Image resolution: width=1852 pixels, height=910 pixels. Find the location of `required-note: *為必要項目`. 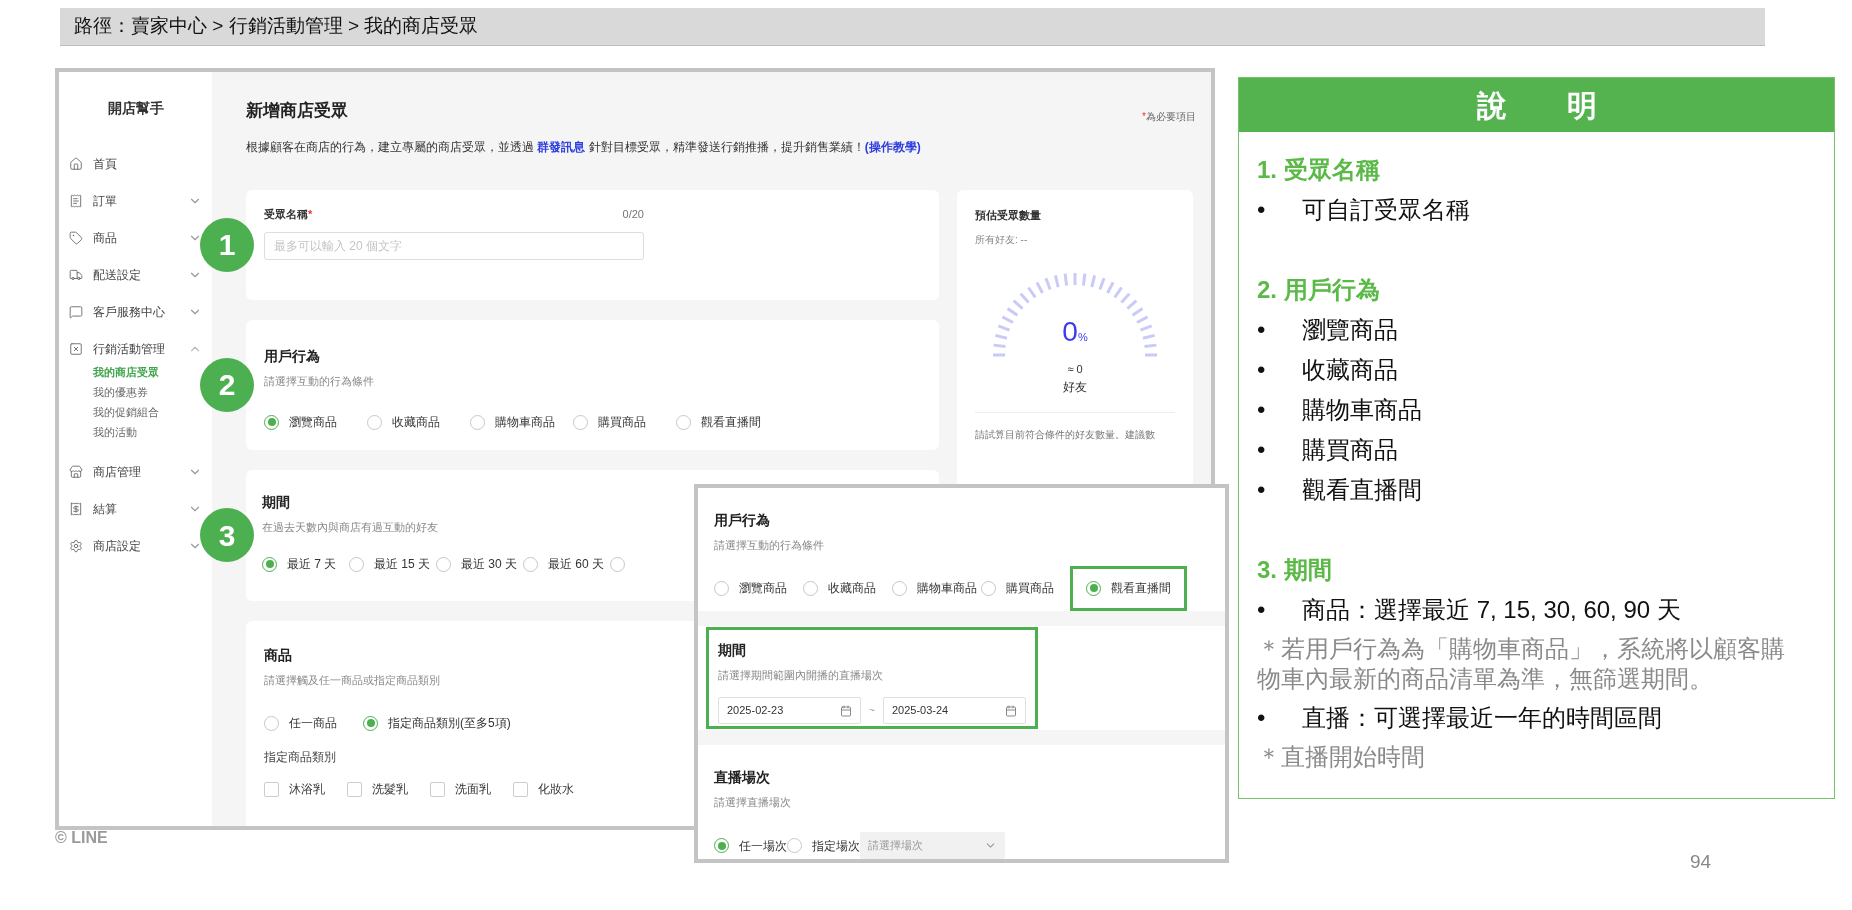

required-note: *為必要項目 is located at coordinates (1169, 116).